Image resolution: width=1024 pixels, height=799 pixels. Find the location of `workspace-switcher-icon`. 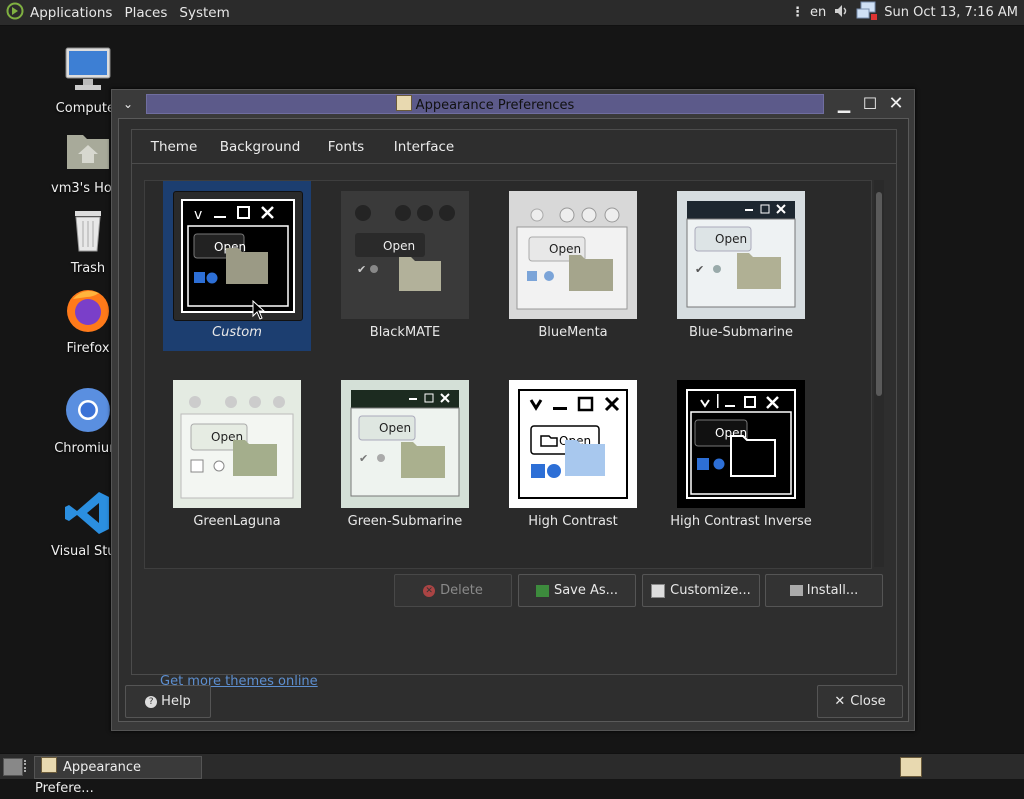

workspace-switcher-icon is located at coordinates (28, 766).